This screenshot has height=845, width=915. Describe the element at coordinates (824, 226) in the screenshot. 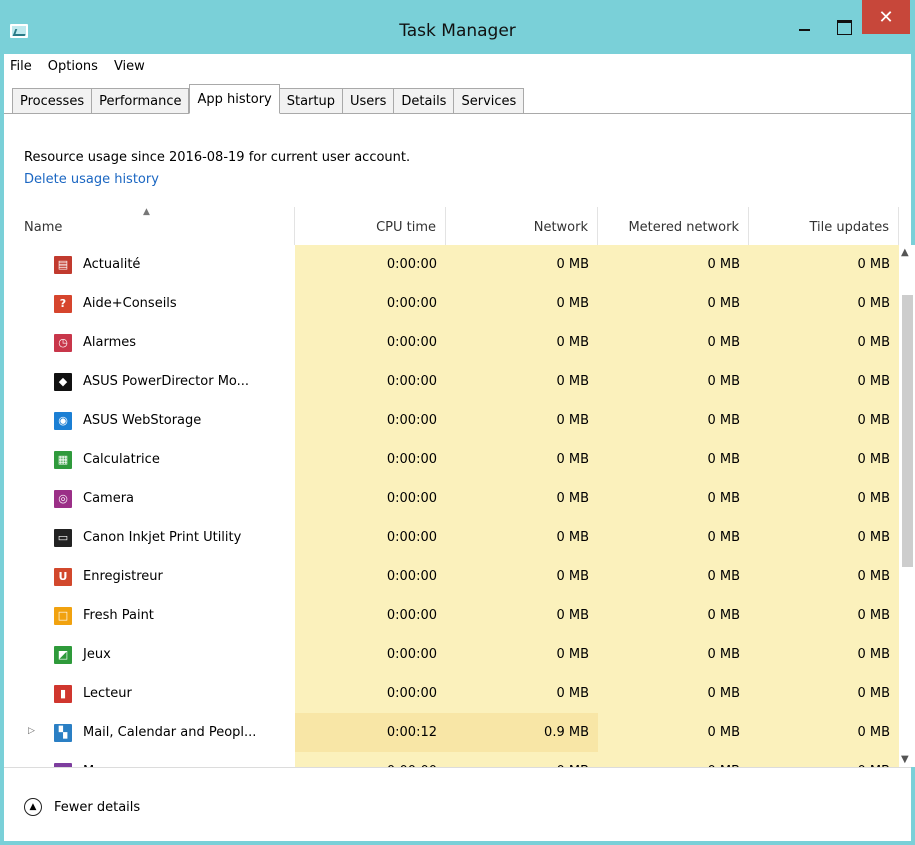

I see `column-header-tile-updates: Tile updates` at that location.